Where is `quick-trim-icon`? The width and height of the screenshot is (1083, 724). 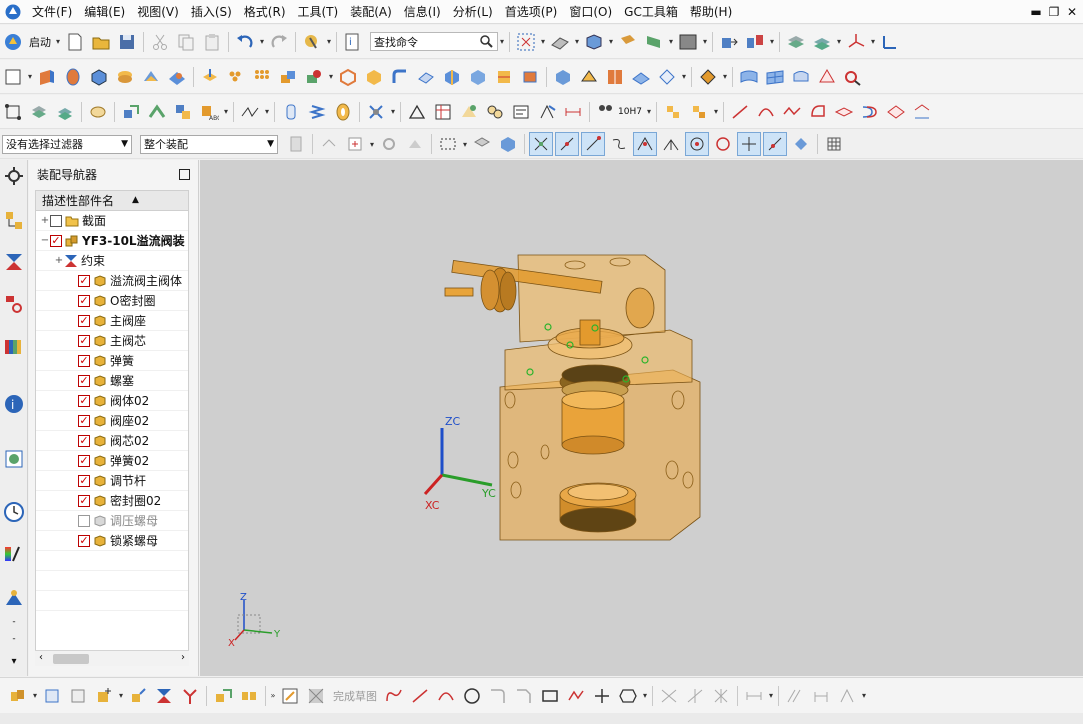
quick-trim-icon is located at coordinates (669, 696).